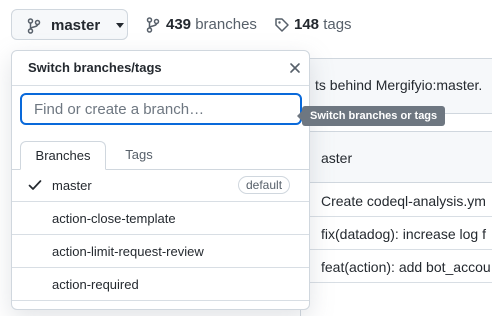 The height and width of the screenshot is (316, 492). Describe the element at coordinates (160, 284) in the screenshot. I see `branch-item-action-required: action-required` at that location.